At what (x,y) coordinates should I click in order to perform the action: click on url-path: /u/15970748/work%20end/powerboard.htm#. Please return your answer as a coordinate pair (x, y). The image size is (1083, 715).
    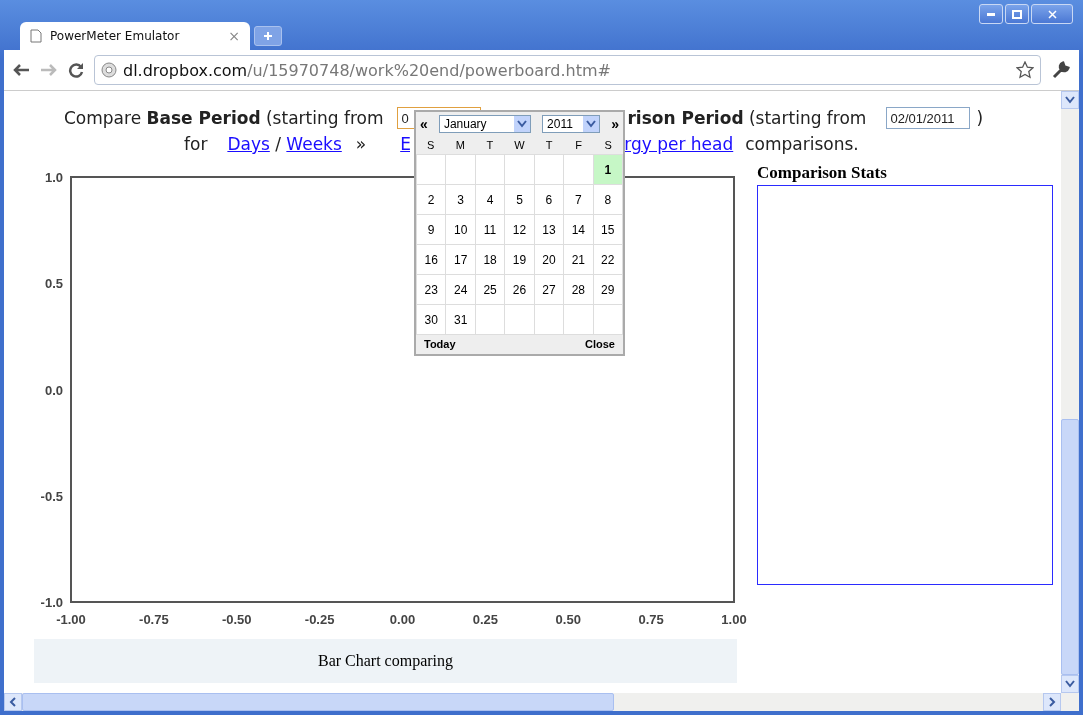
    Looking at the image, I should click on (429, 70).